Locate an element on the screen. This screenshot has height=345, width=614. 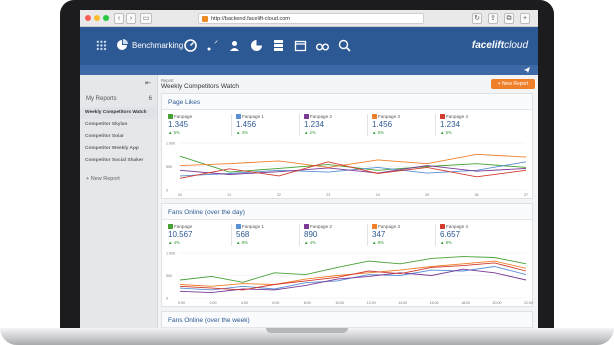
tabs-icon: ⧉ is located at coordinates (509, 18).